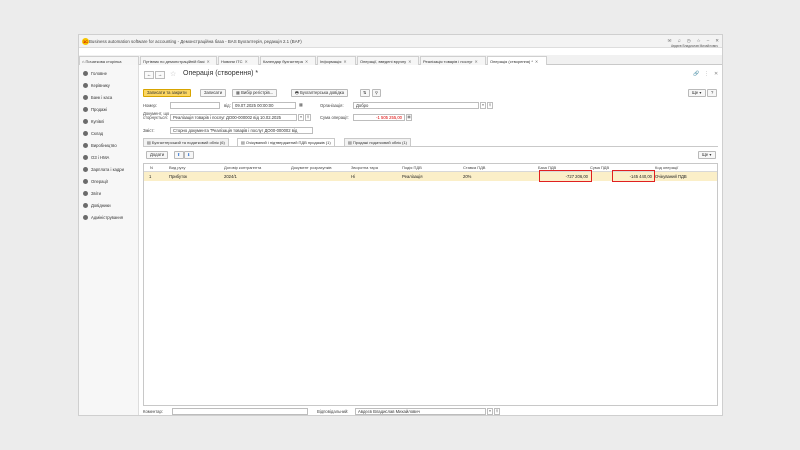 The height and width of the screenshot is (450, 800). What do you see at coordinates (179, 155) in the screenshot?
I see `move-up-icon: ⬆` at bounding box center [179, 155].